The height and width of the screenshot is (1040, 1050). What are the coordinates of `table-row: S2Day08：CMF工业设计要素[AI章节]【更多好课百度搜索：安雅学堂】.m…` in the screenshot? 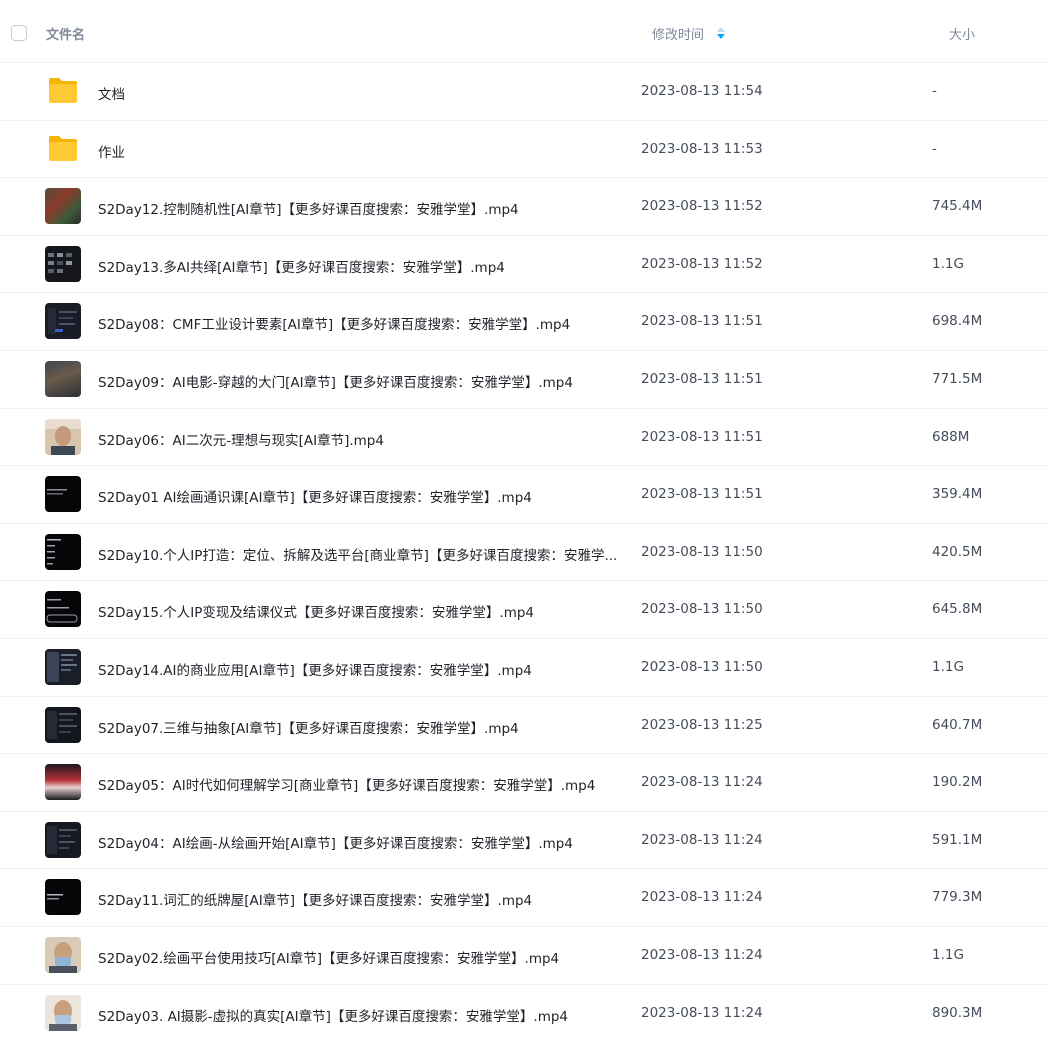 It's located at (525, 321).